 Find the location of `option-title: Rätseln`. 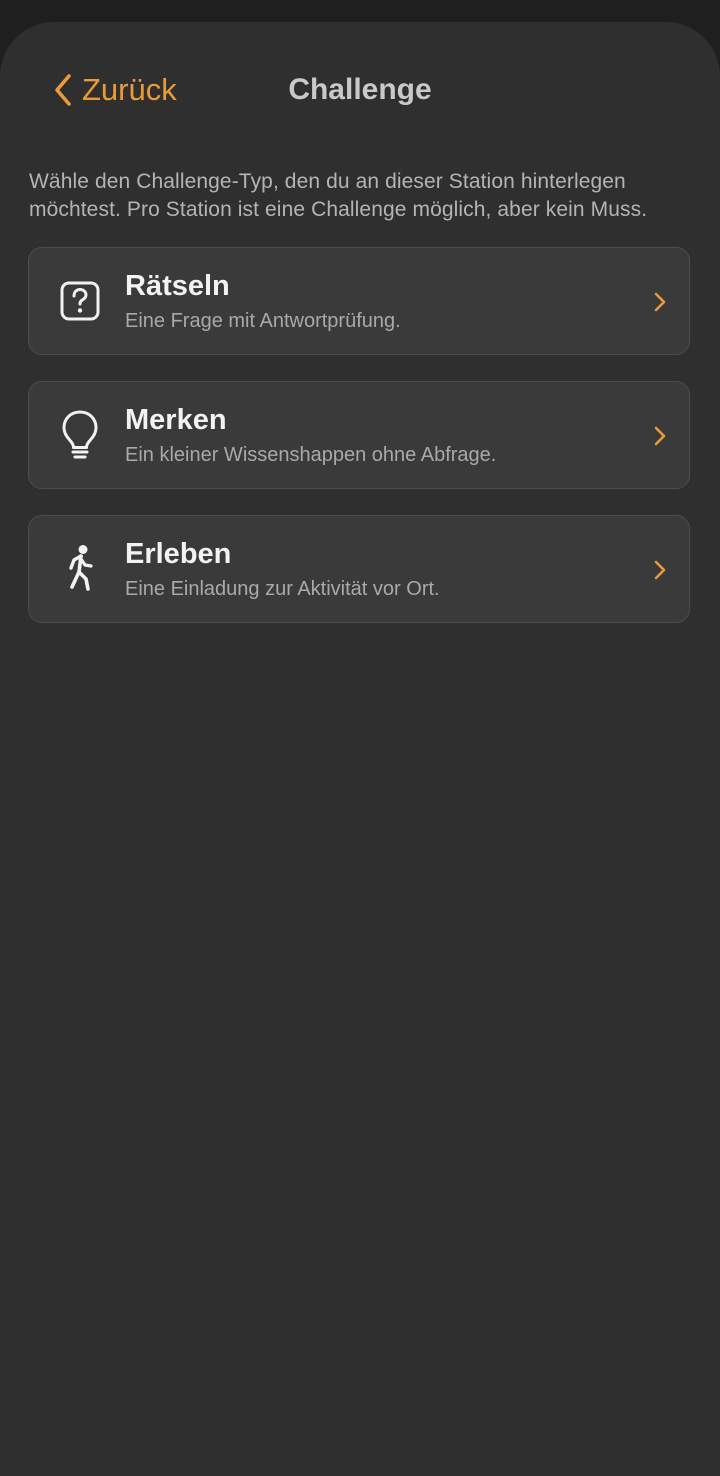

option-title: Rätseln is located at coordinates (177, 286).